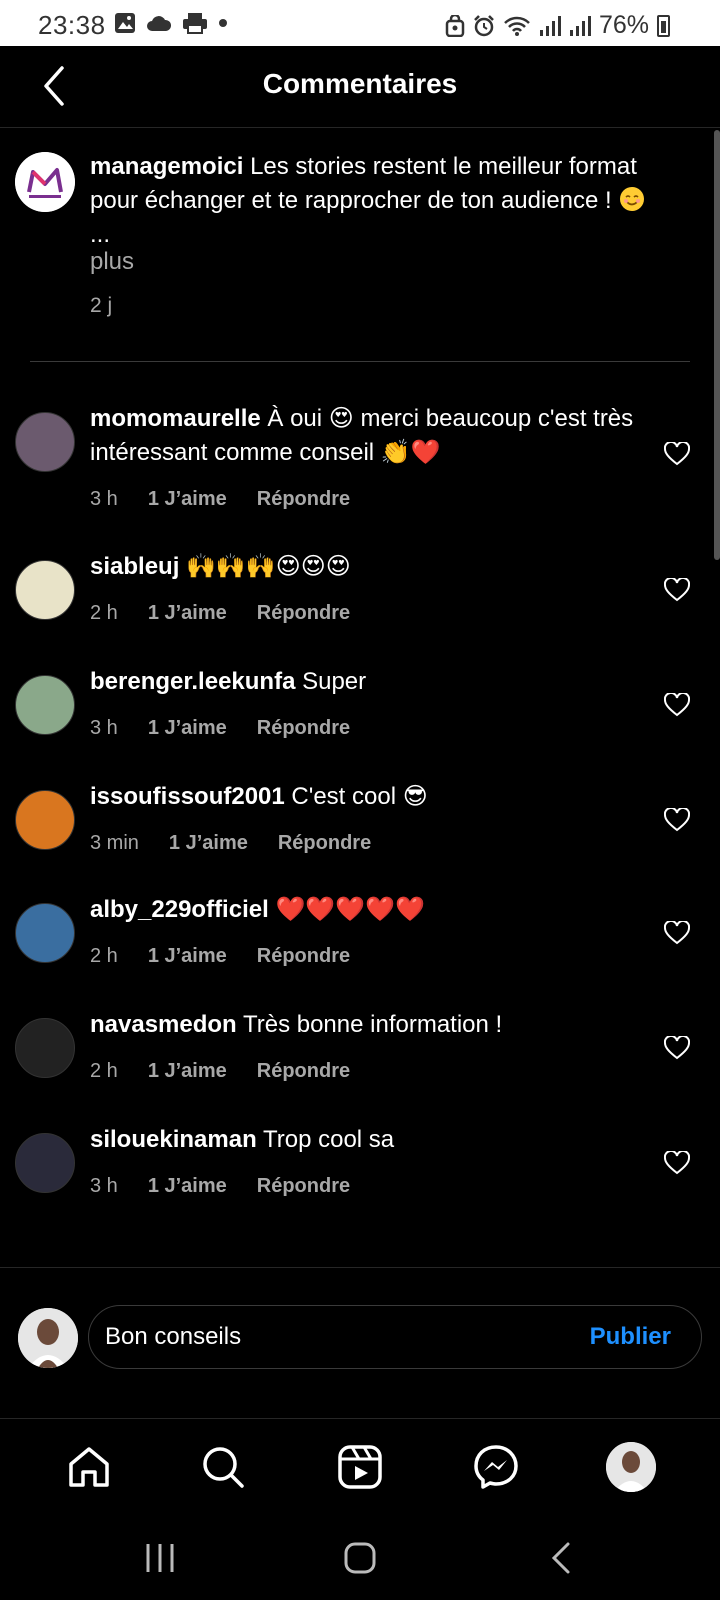 The image size is (720, 1600). Describe the element at coordinates (48, 1338) in the screenshot. I see `current-user-avatar` at that location.